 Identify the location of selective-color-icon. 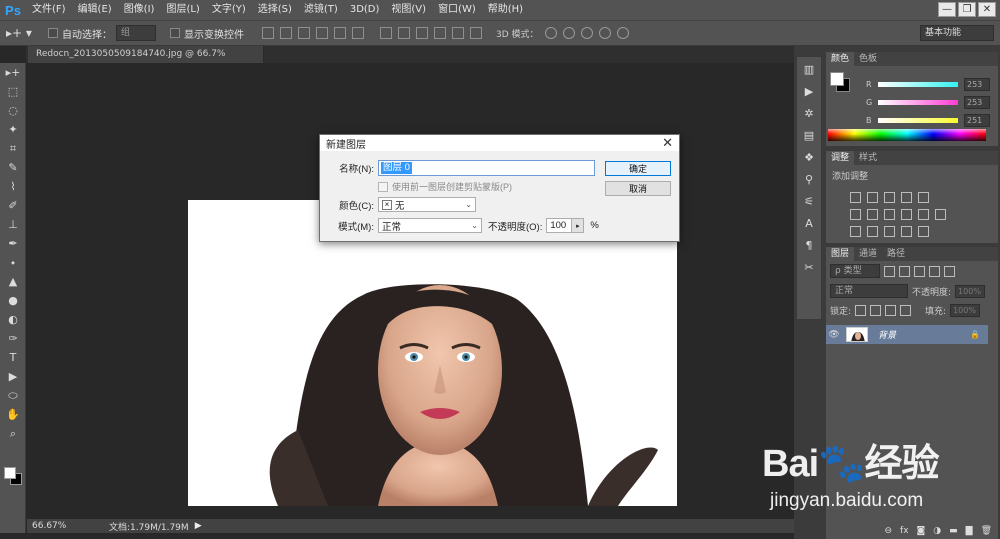
(923, 231).